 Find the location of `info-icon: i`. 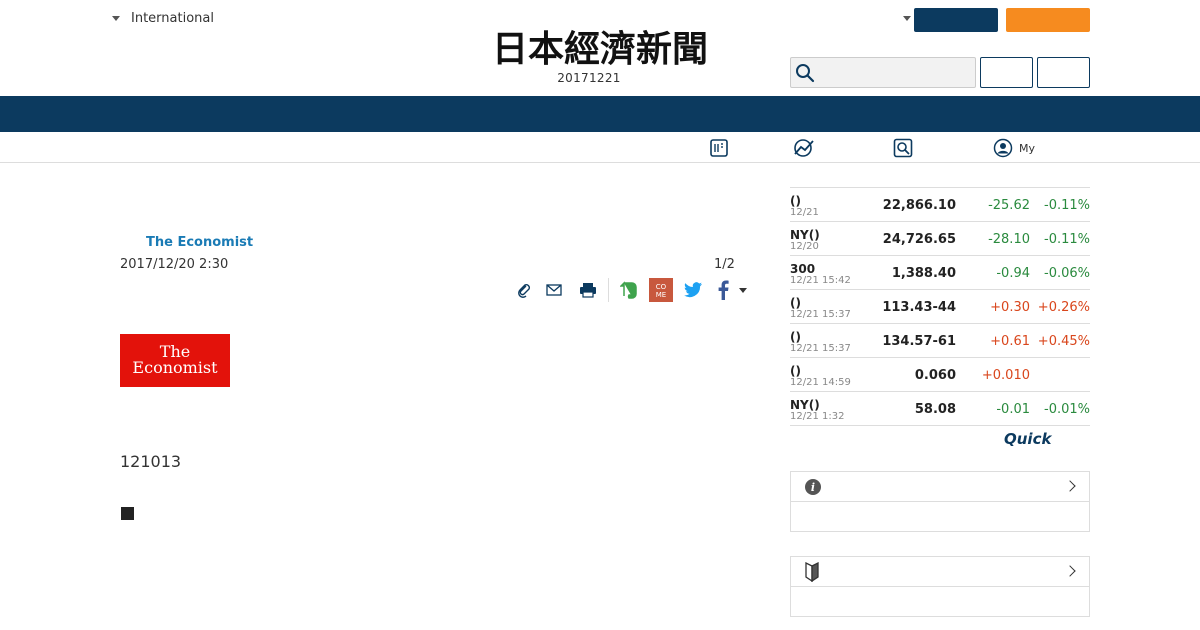

info-icon: i is located at coordinates (813, 486).